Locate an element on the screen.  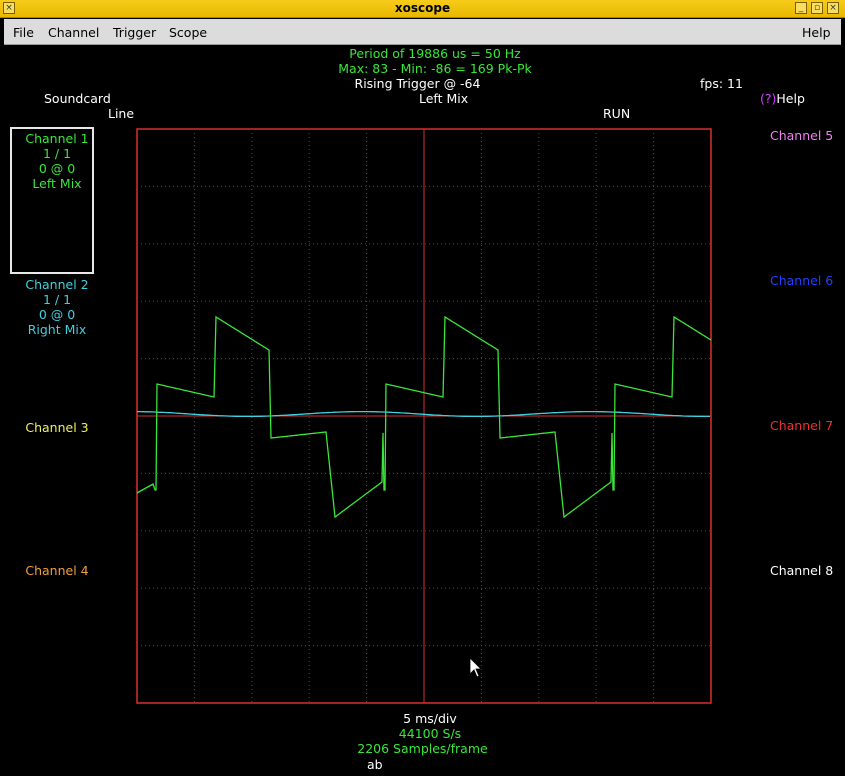
samples-per-frame-readout: 2206 Samples/frame is located at coordinates (422, 748).